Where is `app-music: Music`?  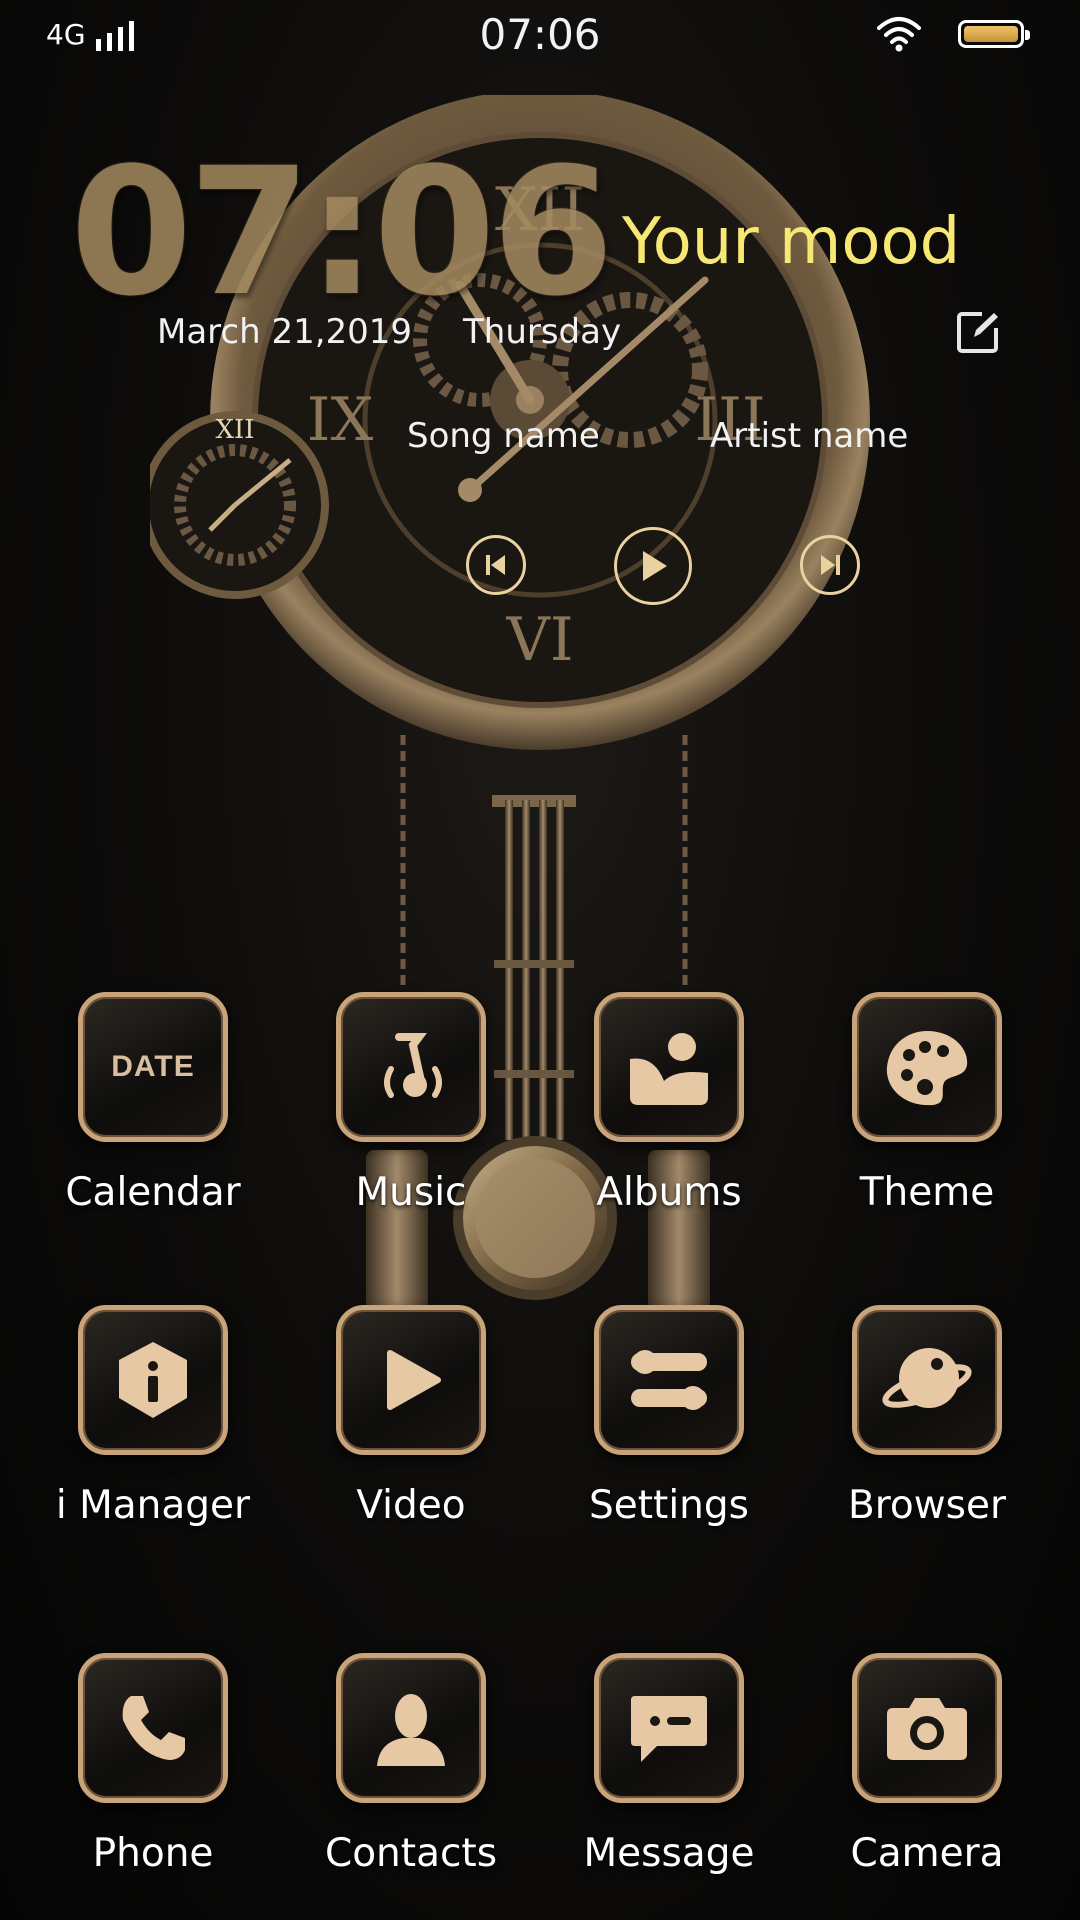
app-music: Music is located at coordinates (411, 1117).